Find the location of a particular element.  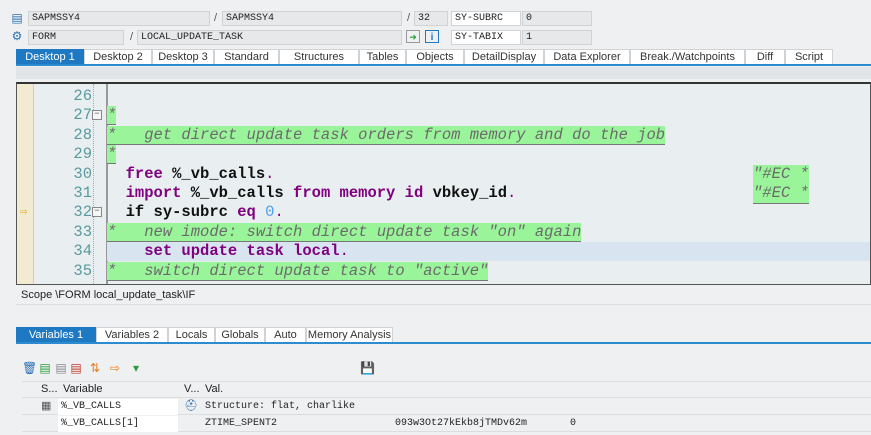

code-token: * switch direct update task to "active" is located at coordinates (298, 271).